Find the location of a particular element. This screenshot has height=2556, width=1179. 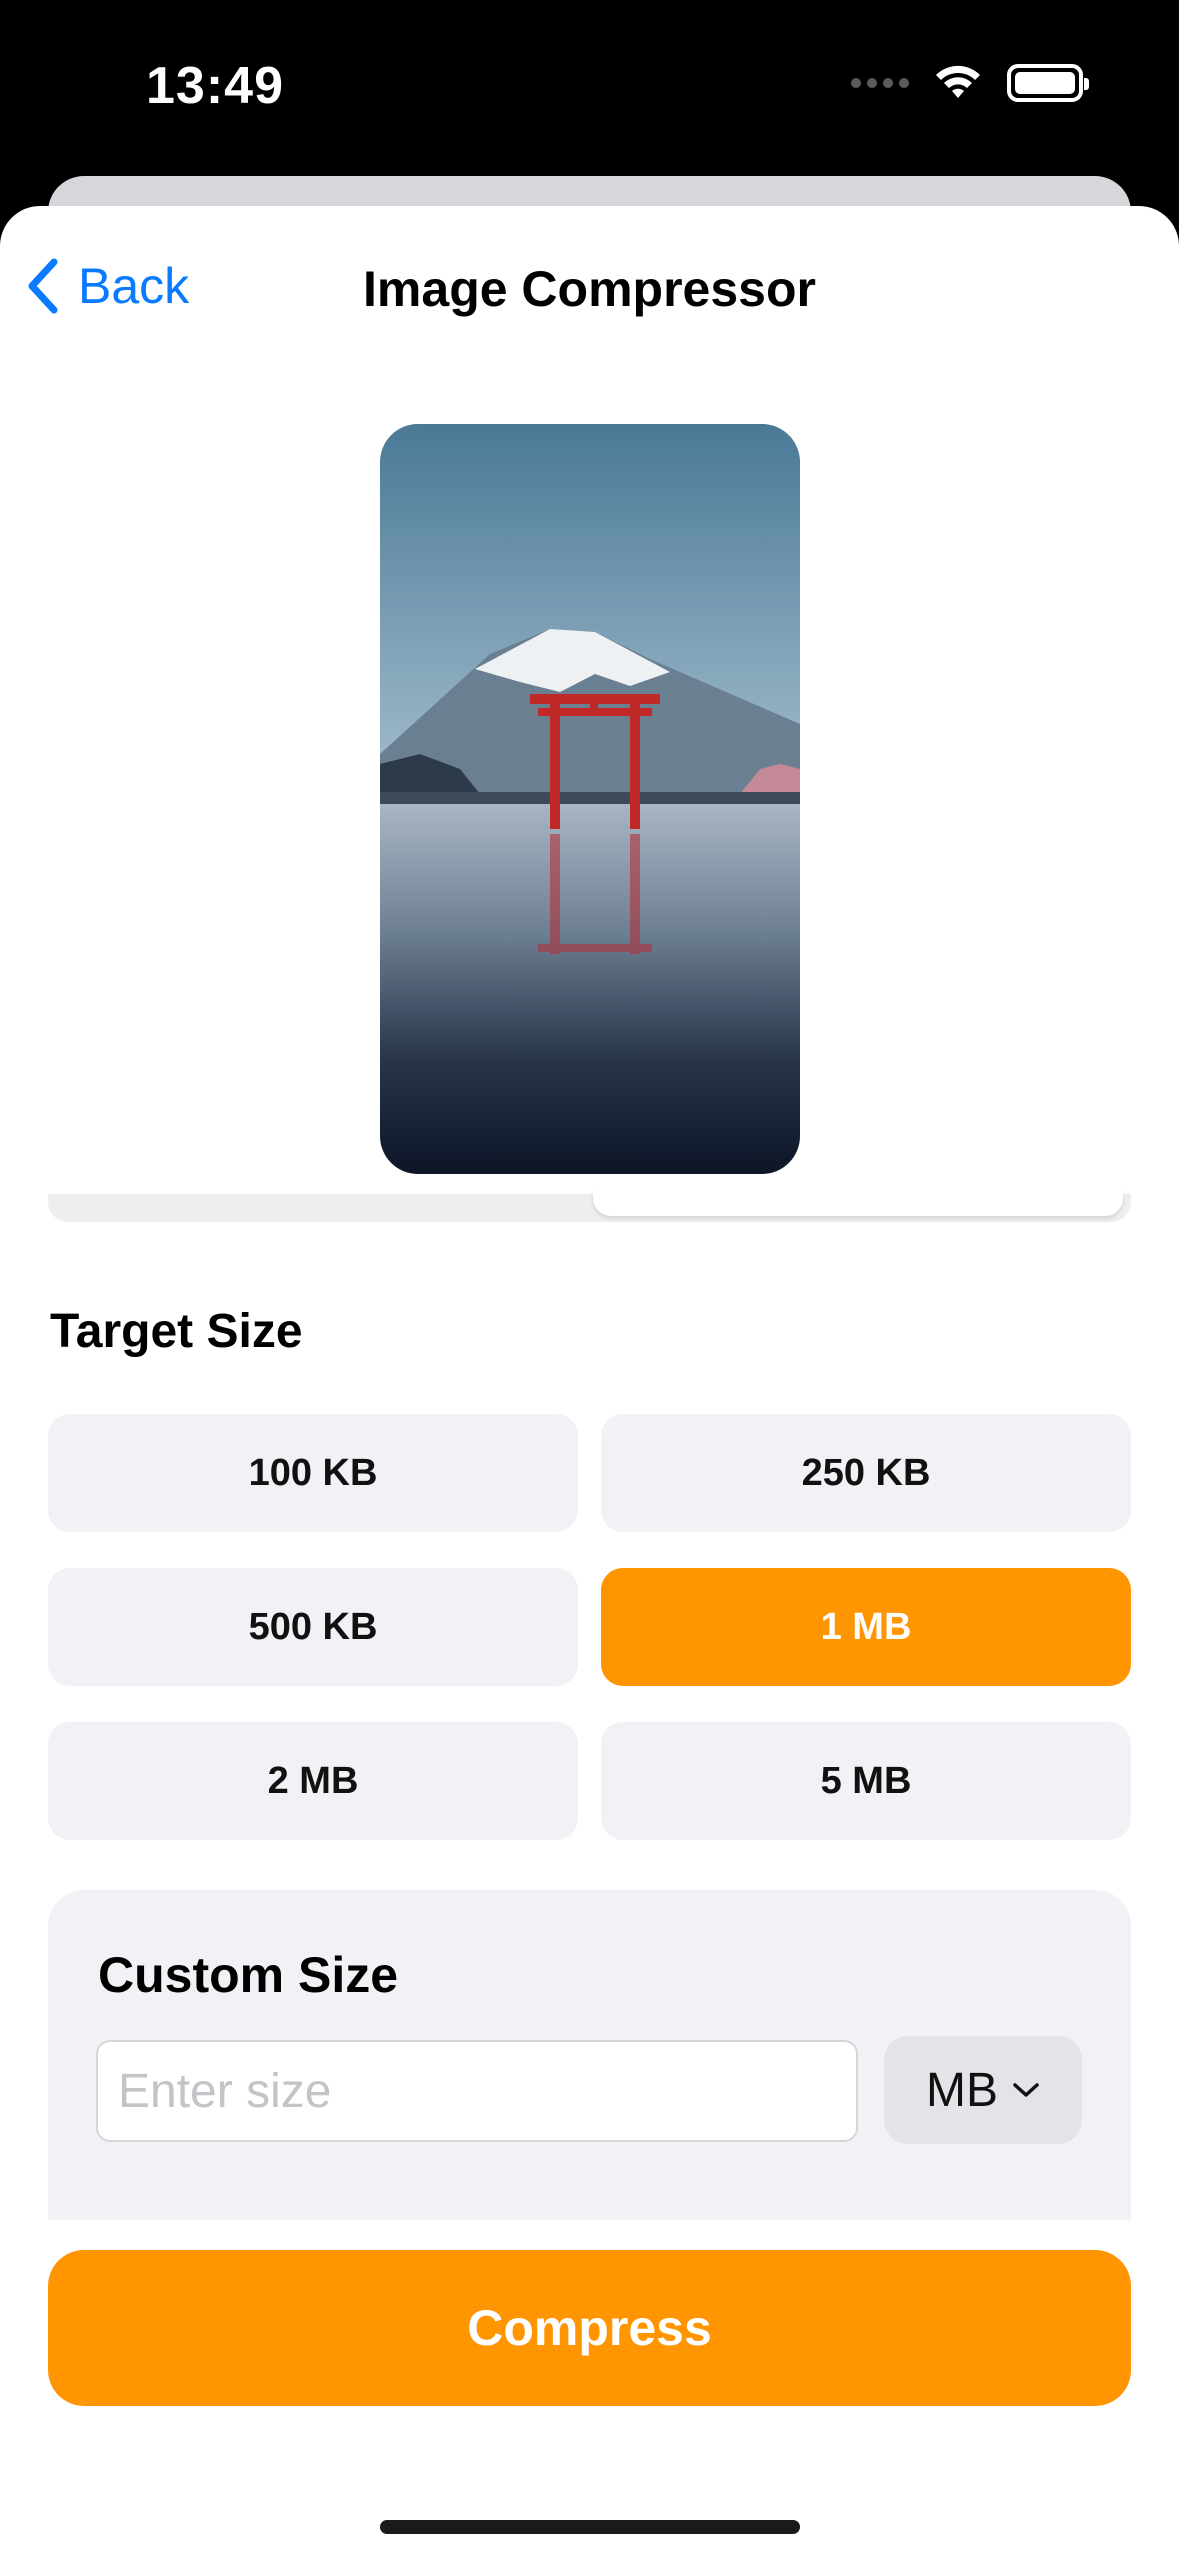

unit-dropdown: MB is located at coordinates (983, 2090).